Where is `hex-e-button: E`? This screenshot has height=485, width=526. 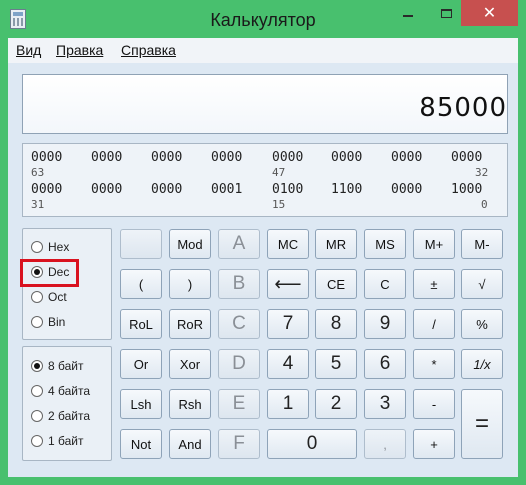 hex-e-button: E is located at coordinates (239, 404).